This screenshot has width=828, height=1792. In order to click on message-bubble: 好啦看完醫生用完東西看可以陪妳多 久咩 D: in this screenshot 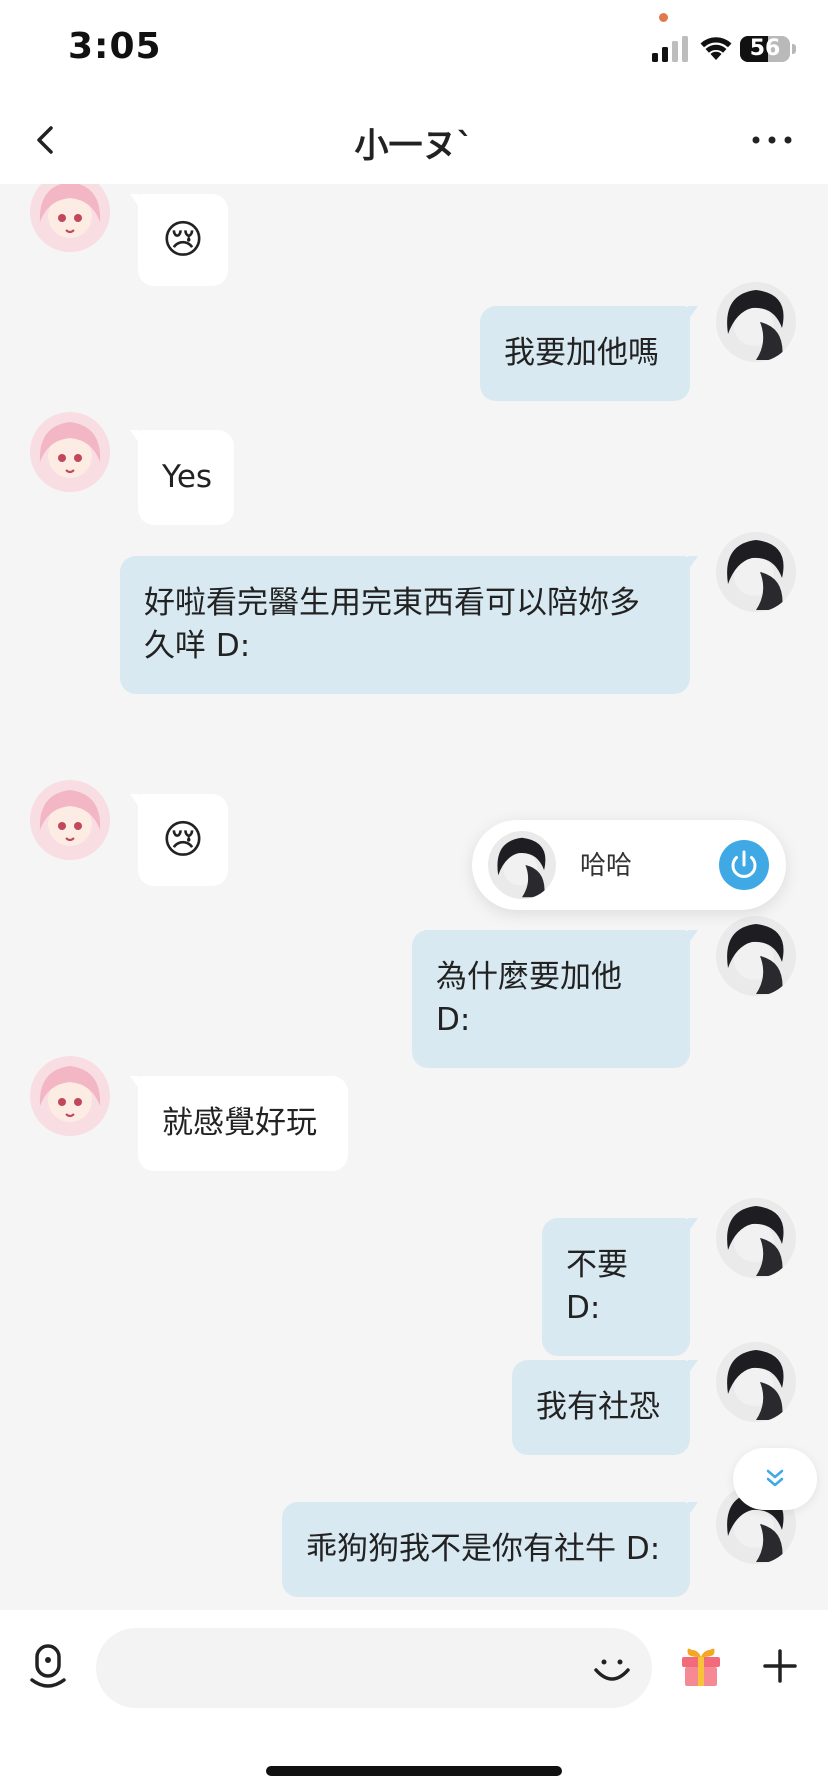, I will do `click(409, 625)`.